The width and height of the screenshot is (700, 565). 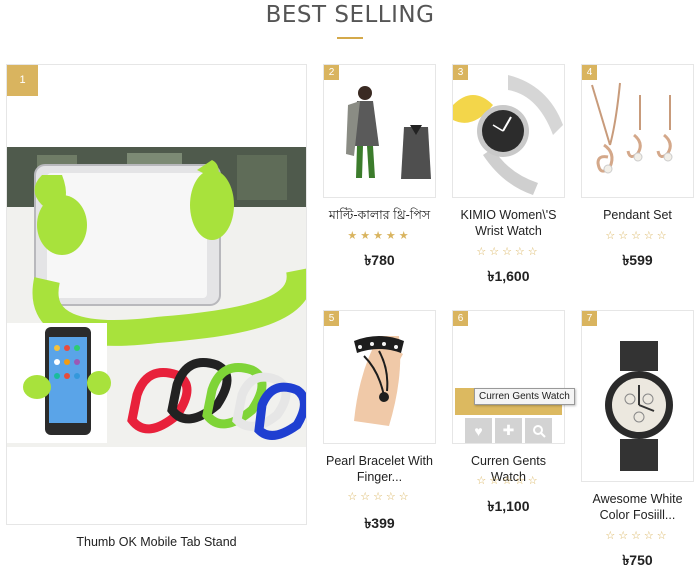 I want to click on gents-watch-image, so click(x=639, y=406).